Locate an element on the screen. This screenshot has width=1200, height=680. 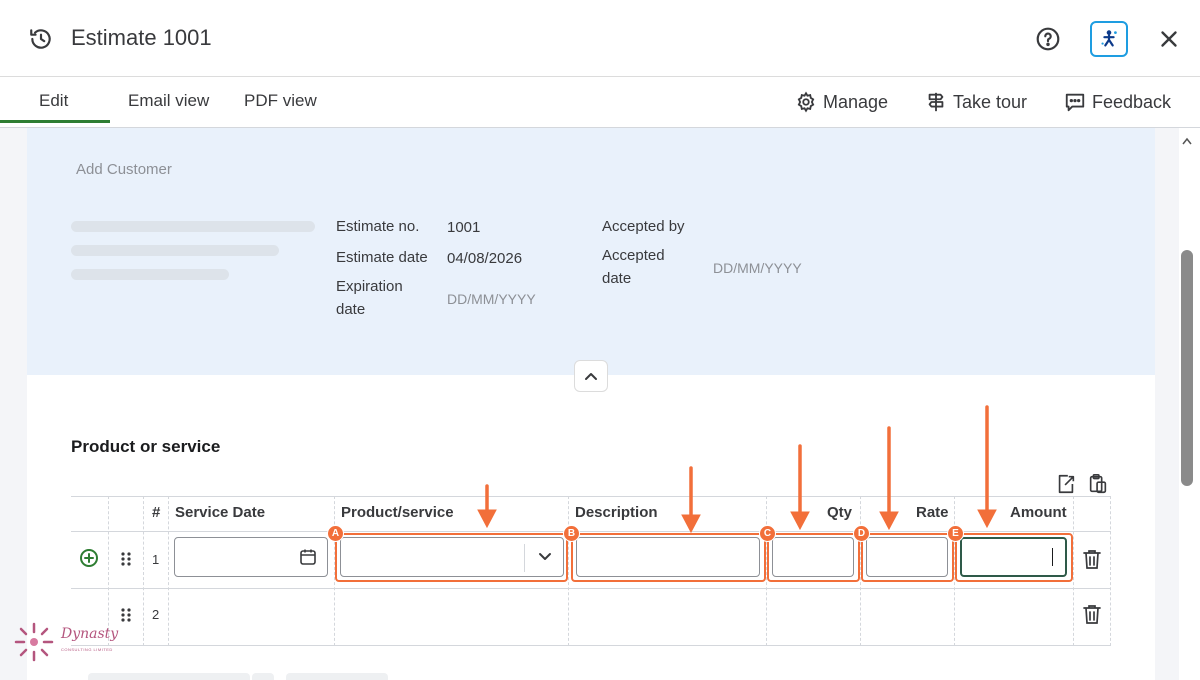
scroll-up-arrow-icon is located at coordinates (1187, 141).